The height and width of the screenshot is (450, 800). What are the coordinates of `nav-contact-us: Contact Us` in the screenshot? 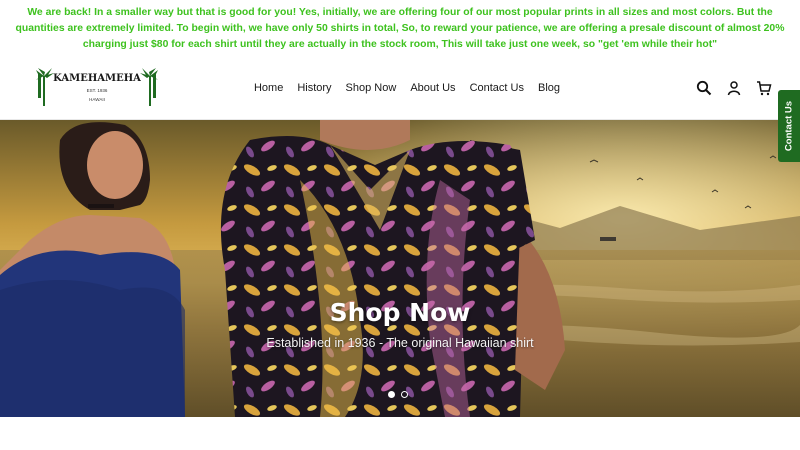 It's located at (497, 88).